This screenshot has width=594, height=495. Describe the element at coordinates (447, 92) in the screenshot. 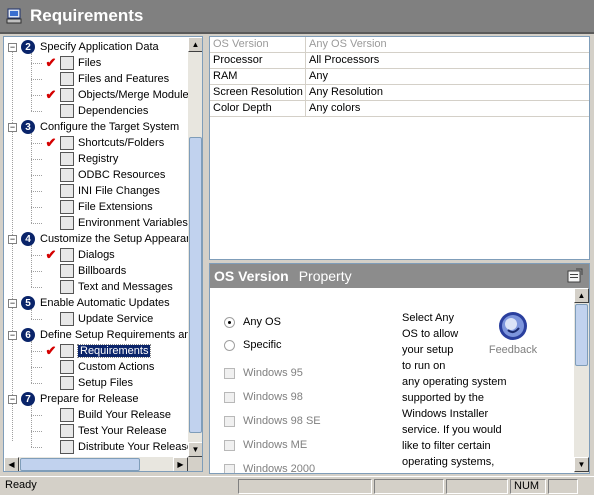

I see `property-value: Any Resolution` at that location.